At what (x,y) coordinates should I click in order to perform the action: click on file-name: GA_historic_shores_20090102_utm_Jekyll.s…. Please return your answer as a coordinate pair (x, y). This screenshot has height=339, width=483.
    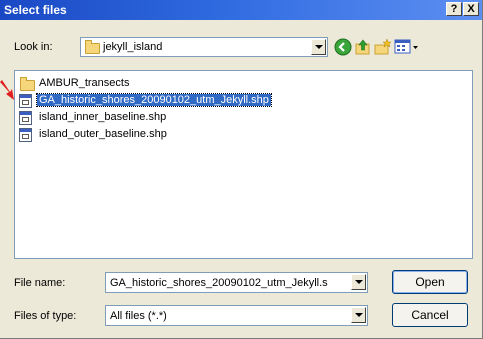
    Looking at the image, I should click on (154, 100).